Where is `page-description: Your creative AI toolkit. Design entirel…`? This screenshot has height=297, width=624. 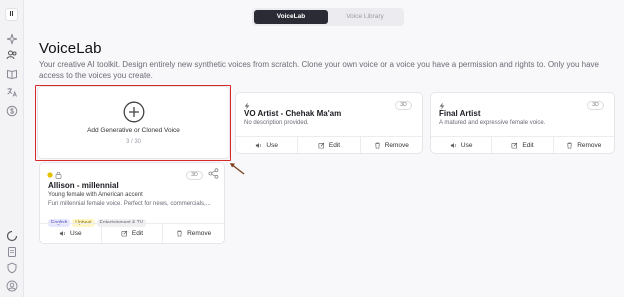 page-description: Your creative AI toolkit. Design entirel… is located at coordinates (319, 70).